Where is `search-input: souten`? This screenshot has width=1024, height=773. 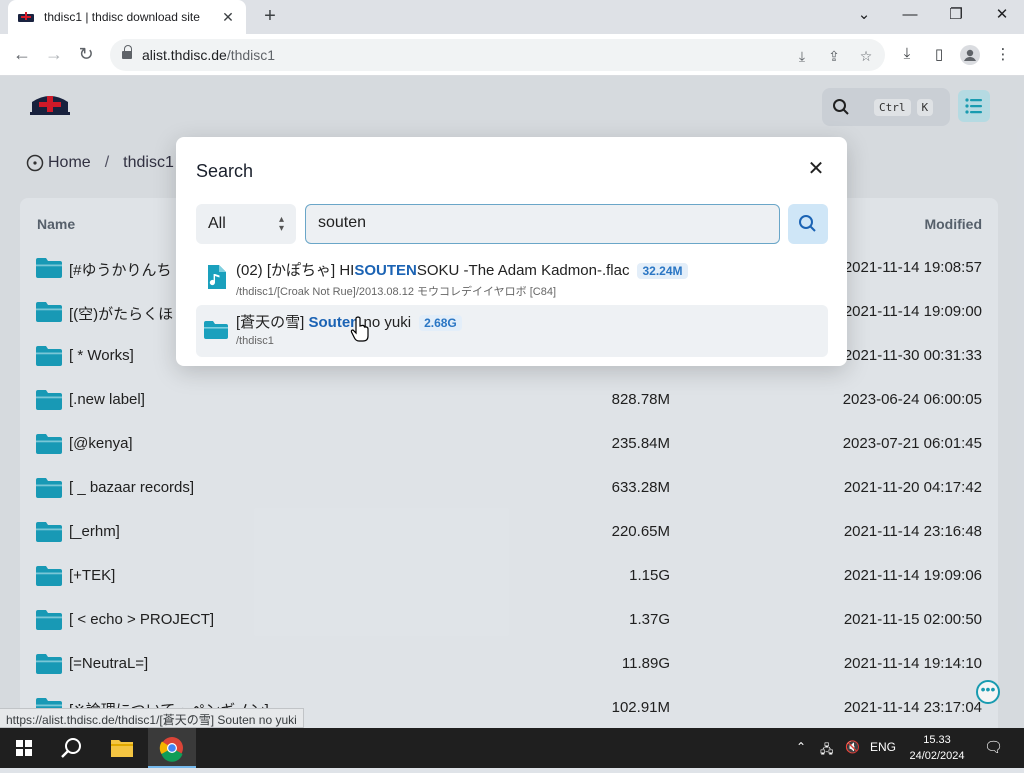 search-input: souten is located at coordinates (542, 224).